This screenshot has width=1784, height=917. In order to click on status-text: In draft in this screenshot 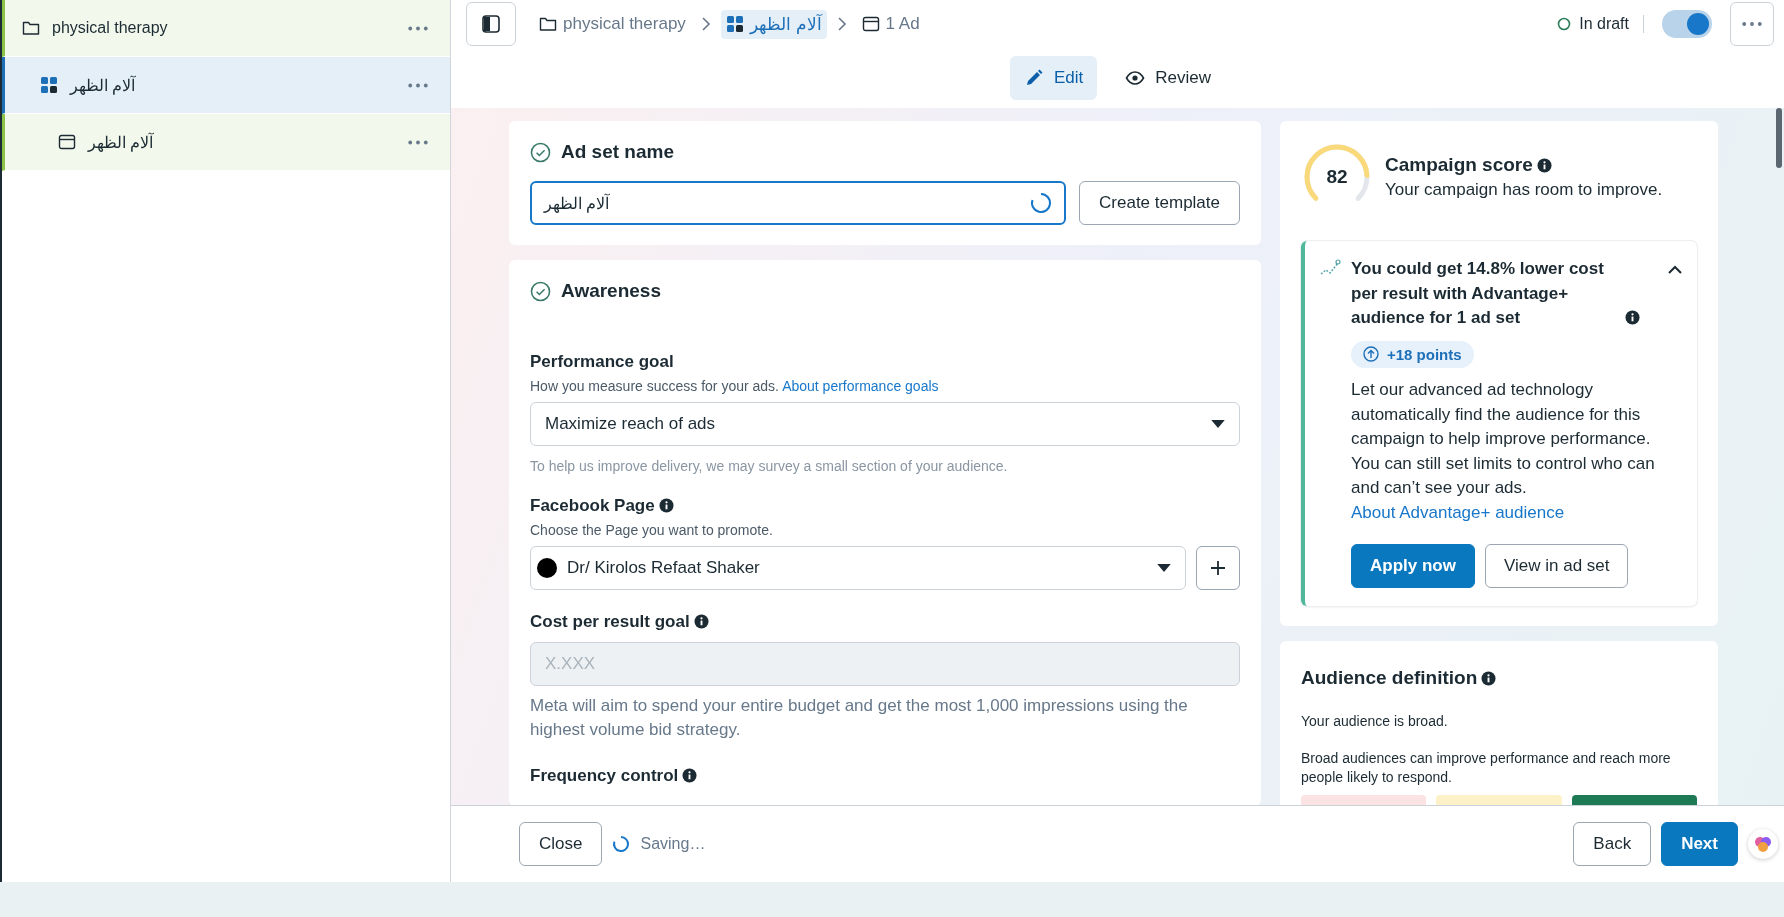, I will do `click(1604, 24)`.